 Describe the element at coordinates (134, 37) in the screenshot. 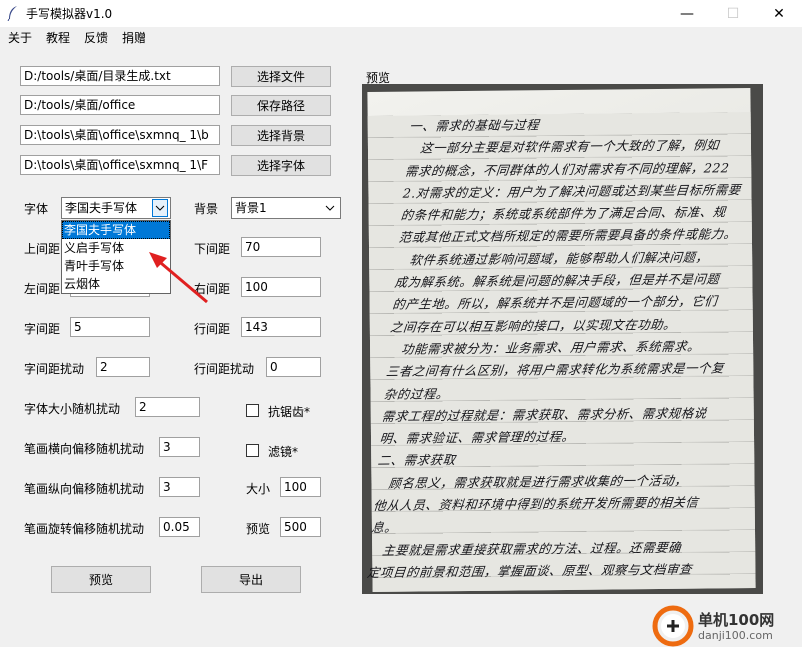

I see `menu-donate: 捐赠` at that location.